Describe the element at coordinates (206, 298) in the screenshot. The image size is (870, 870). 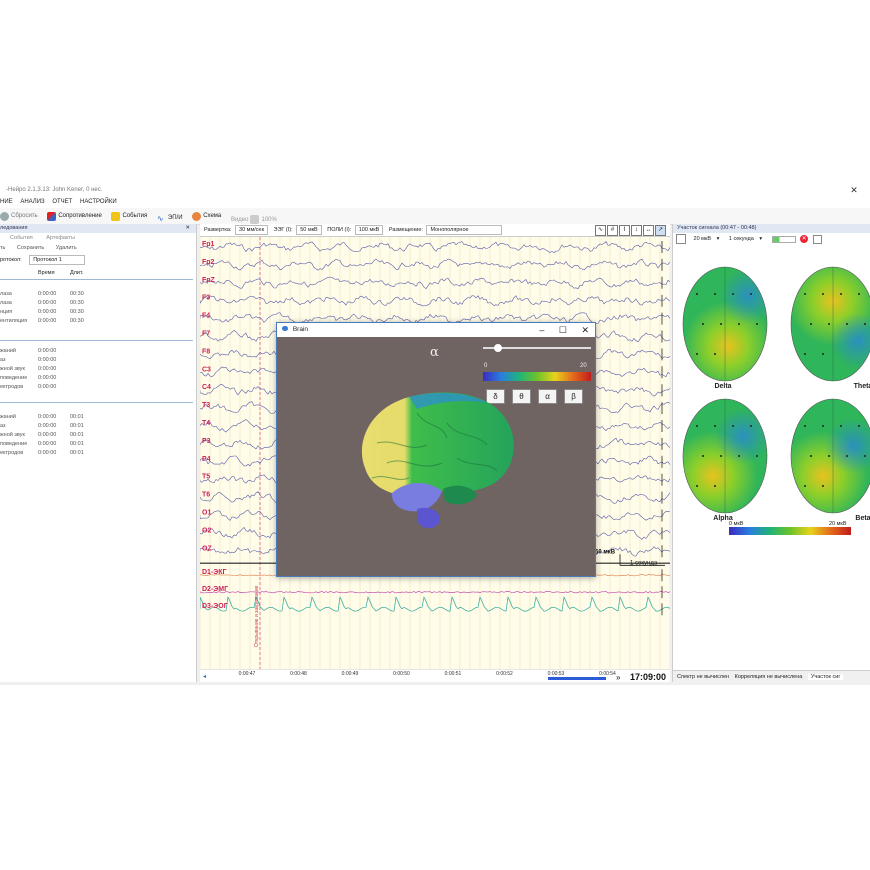
I see `channel-label: F3` at that location.